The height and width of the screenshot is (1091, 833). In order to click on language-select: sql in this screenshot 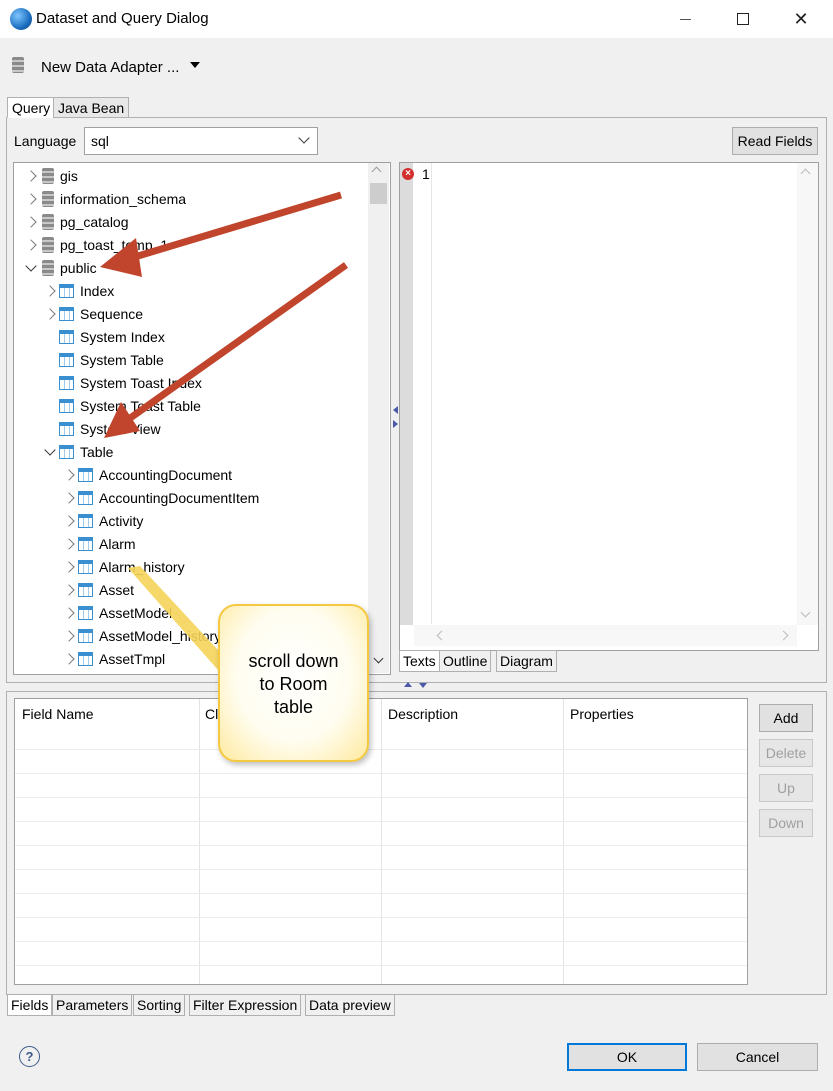, I will do `click(201, 141)`.